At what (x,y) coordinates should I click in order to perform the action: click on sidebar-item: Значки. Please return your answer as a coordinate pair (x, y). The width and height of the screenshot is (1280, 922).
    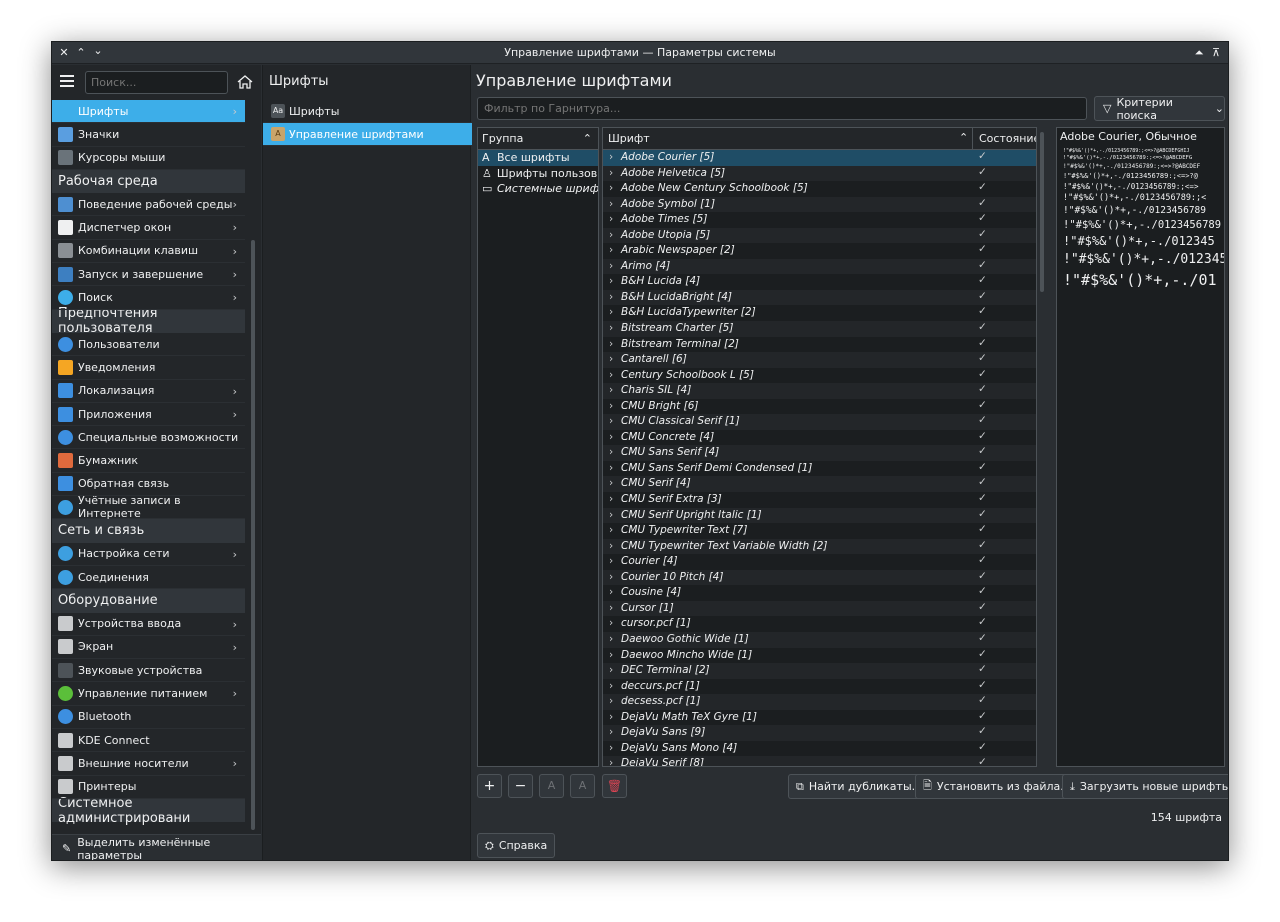
    Looking at the image, I should click on (148, 135).